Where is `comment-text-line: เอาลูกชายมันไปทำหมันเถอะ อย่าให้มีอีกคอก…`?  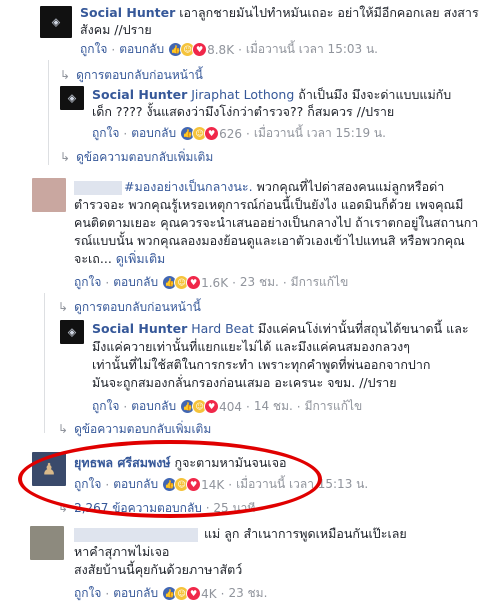 comment-text-line: เอาลูกชายมันไปทำหมันเถอะ อย่าให้มีอีกคอก… is located at coordinates (329, 12).